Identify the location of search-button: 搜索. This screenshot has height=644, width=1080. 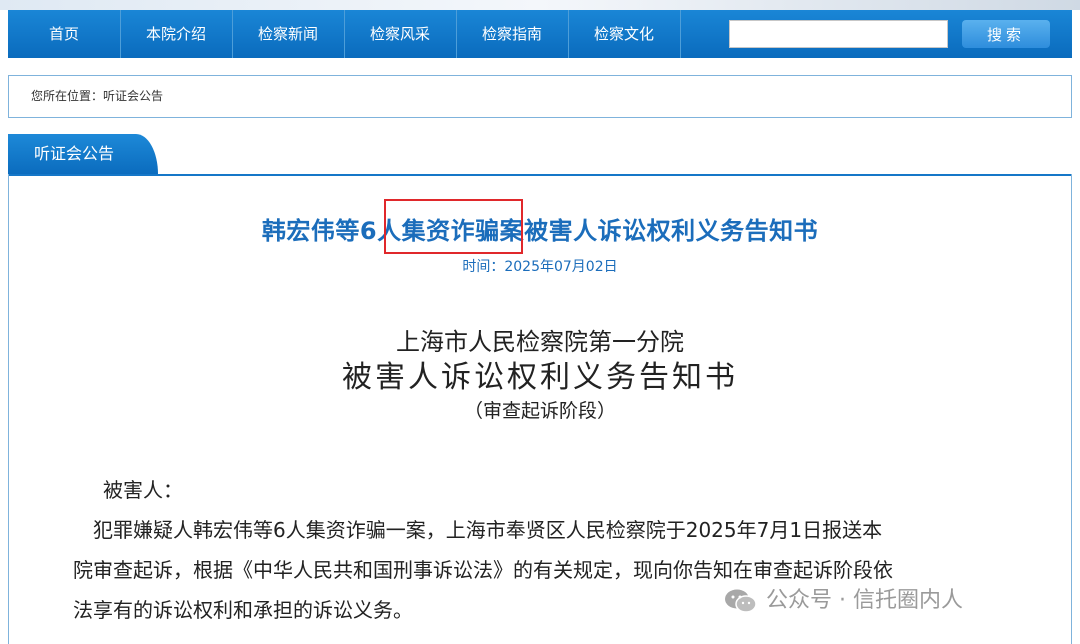
(1006, 34).